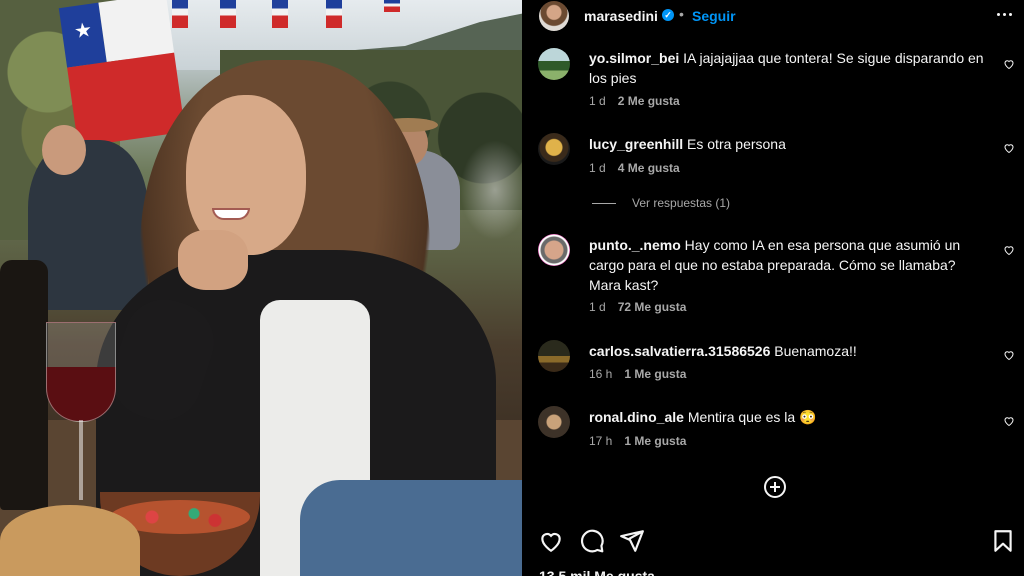  I want to click on comment-likes: 4 Me gusta, so click(649, 168).